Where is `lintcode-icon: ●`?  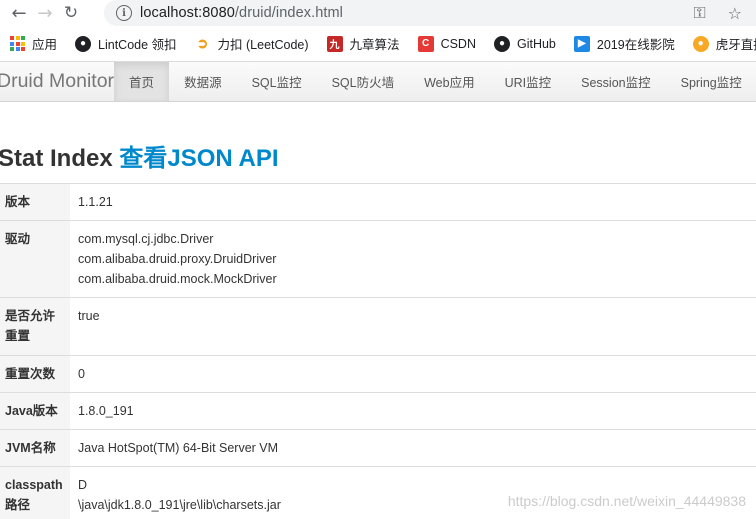
lintcode-icon: ● is located at coordinates (83, 43).